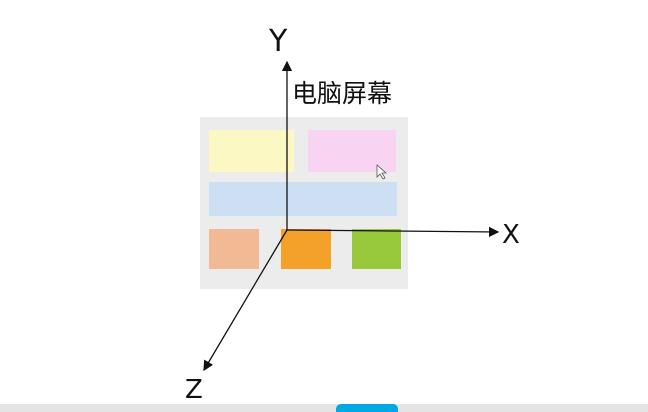 The width and height of the screenshot is (648, 412). What do you see at coordinates (511, 235) in the screenshot?
I see `x-axis-label: X` at bounding box center [511, 235].